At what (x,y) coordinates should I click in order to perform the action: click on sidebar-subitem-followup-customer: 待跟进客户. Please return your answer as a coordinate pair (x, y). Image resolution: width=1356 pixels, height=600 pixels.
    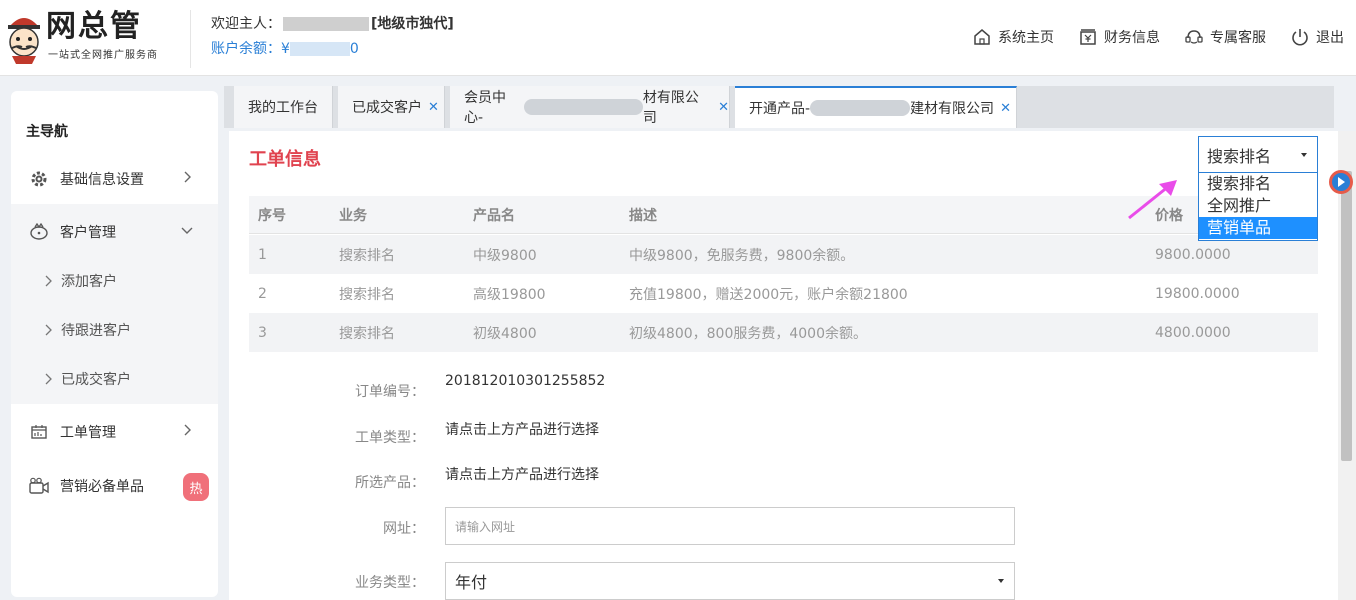
    Looking at the image, I should click on (114, 330).